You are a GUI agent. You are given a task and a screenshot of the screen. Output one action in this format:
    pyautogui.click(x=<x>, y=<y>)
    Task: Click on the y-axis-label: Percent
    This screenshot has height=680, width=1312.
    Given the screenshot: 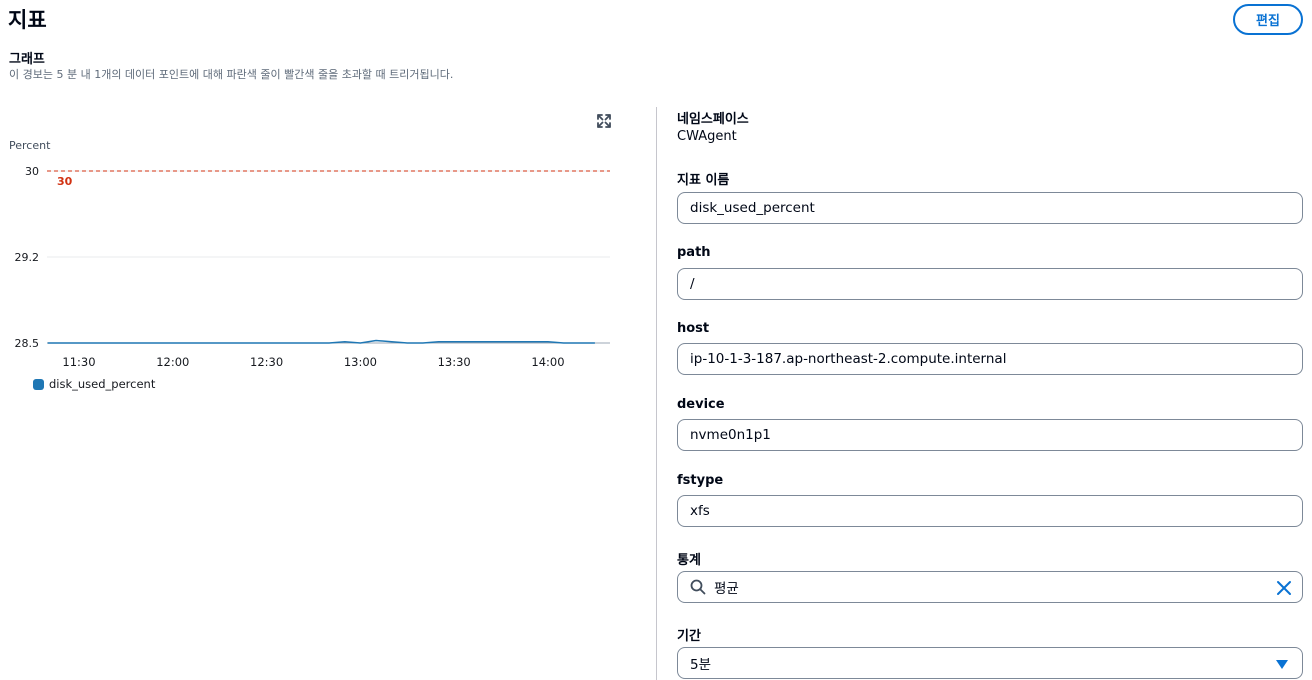 What is the action you would take?
    pyautogui.click(x=30, y=145)
    